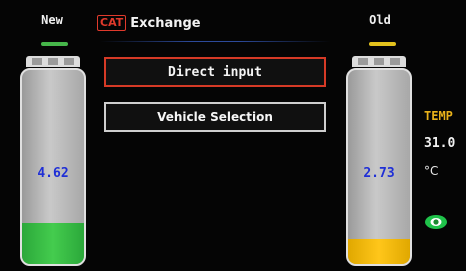 Image resolution: width=466 pixels, height=271 pixels. I want to click on page-title-text: Exchange, so click(165, 23).